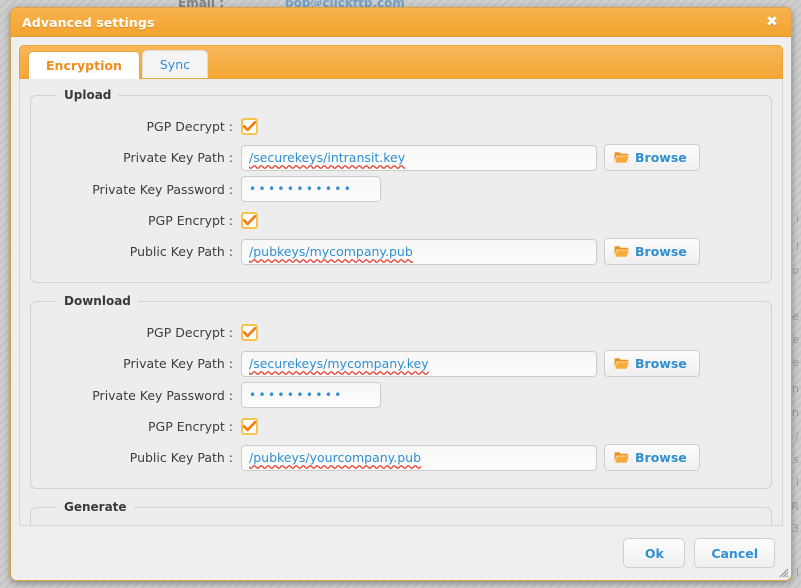  What do you see at coordinates (249, 332) in the screenshot?
I see `download-pgp-decrypt-checkbox` at bounding box center [249, 332].